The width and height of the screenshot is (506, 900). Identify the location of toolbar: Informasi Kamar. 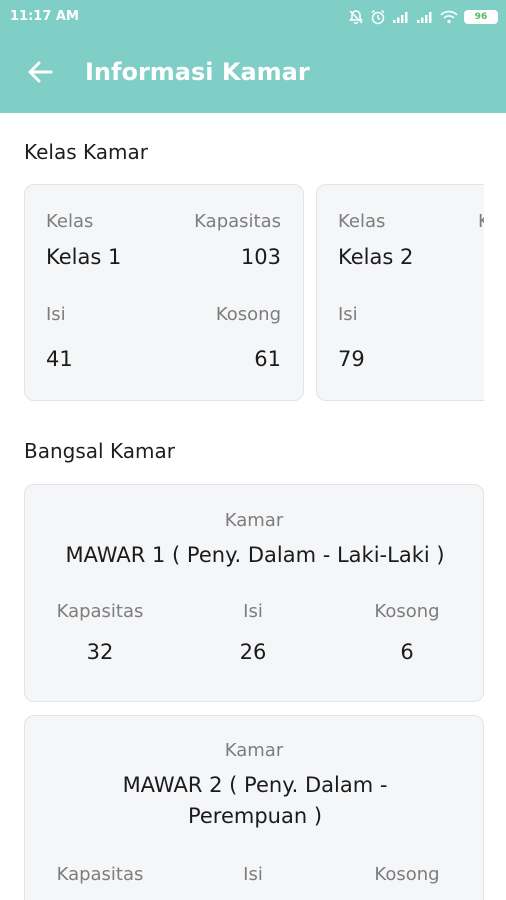
(253, 73).